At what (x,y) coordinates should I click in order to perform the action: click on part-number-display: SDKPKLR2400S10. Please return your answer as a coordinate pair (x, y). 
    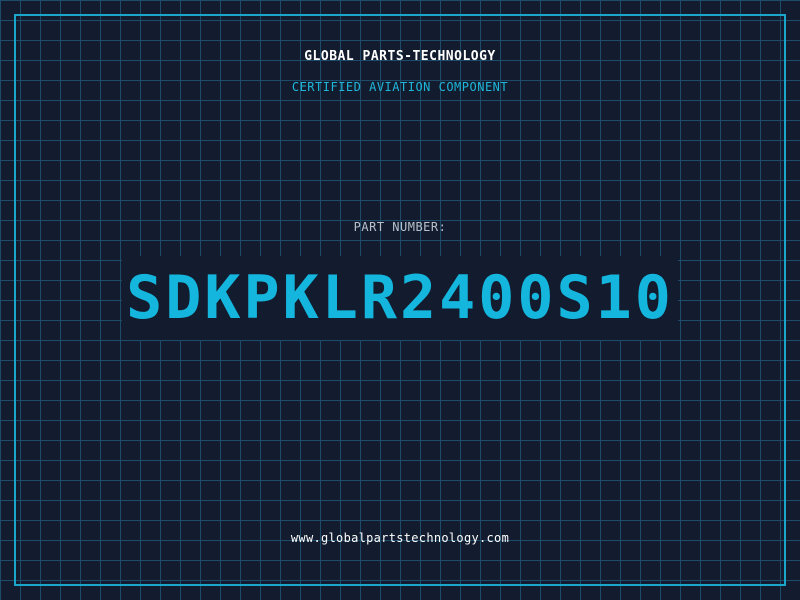
    Looking at the image, I should click on (400, 298).